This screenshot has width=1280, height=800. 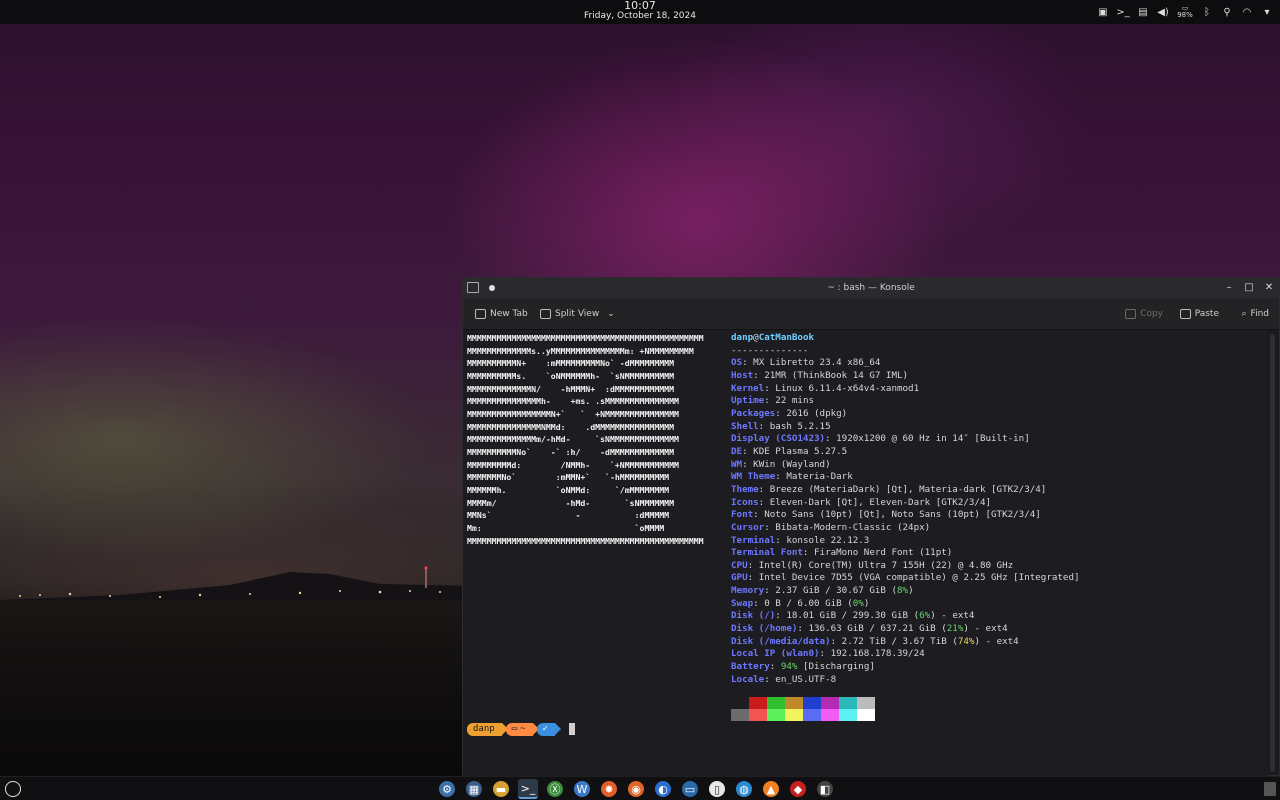 What do you see at coordinates (528, 789) in the screenshot?
I see `konsole-icon: >_` at bounding box center [528, 789].